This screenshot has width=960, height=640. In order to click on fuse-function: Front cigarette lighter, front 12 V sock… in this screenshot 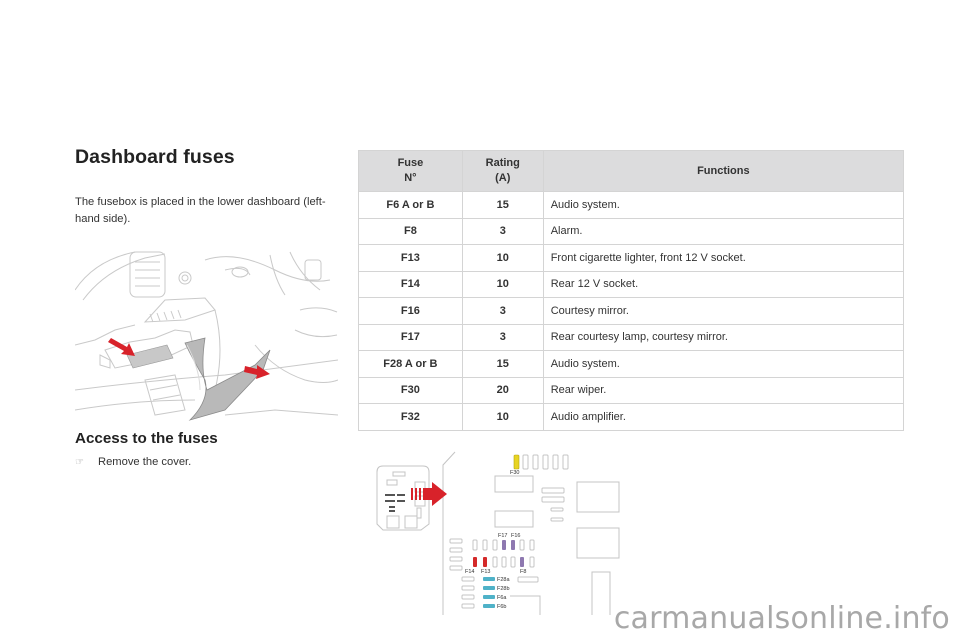, I will do `click(723, 258)`.